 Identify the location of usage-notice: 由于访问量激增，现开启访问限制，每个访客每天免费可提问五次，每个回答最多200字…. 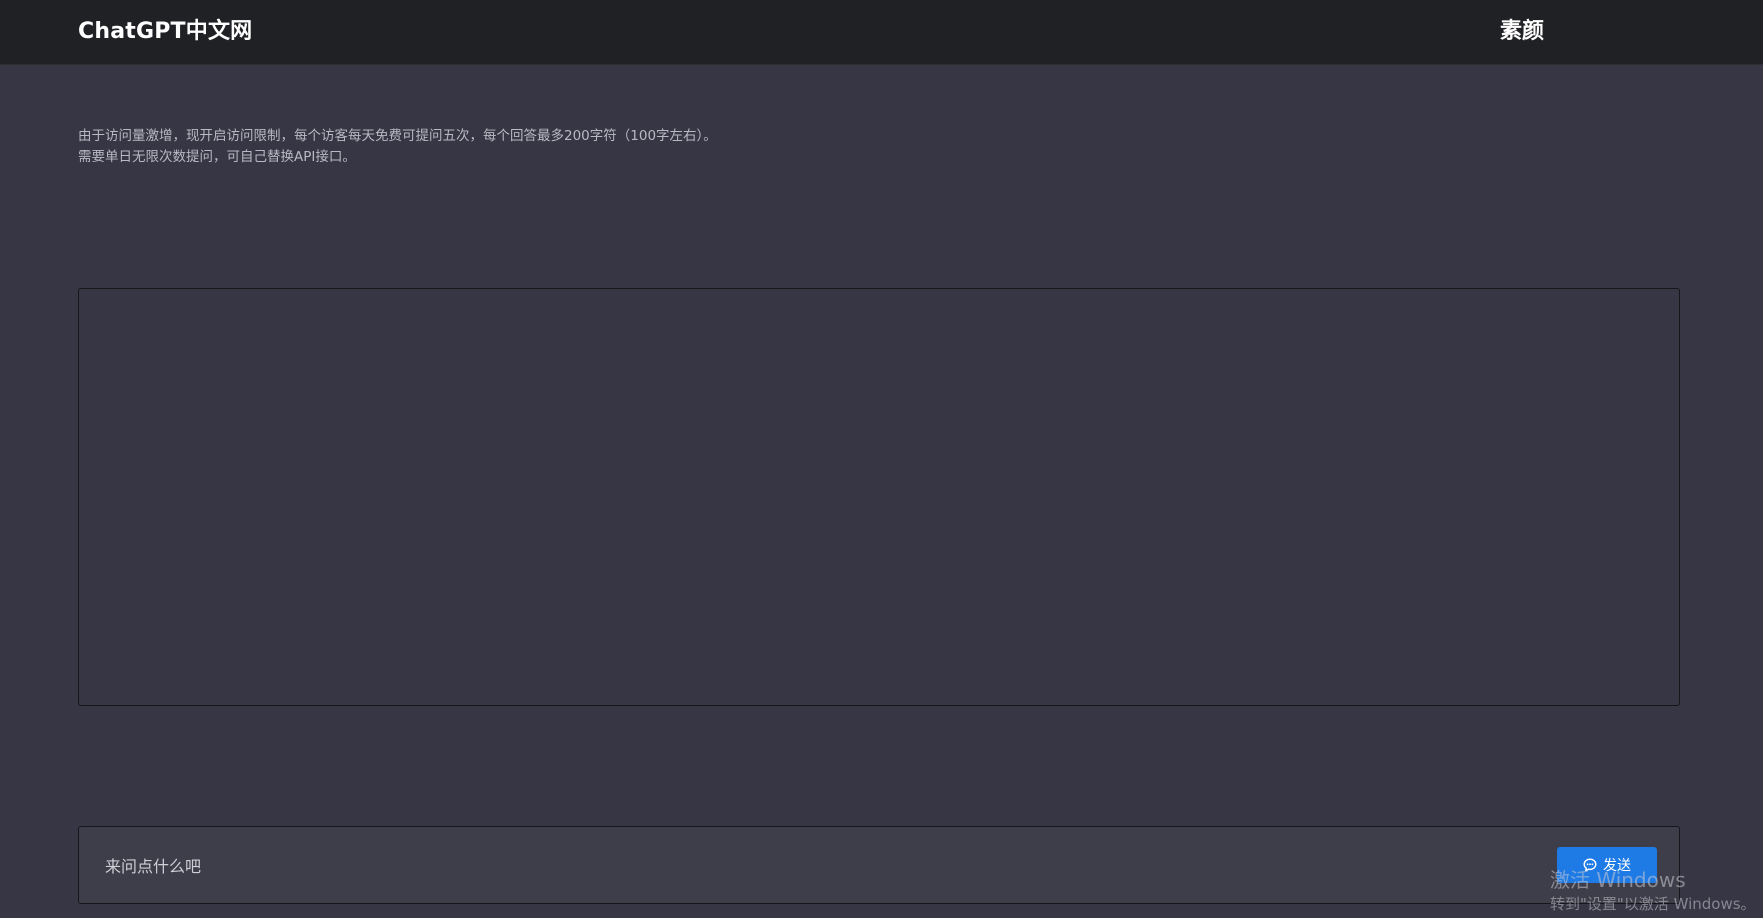
(397, 147).